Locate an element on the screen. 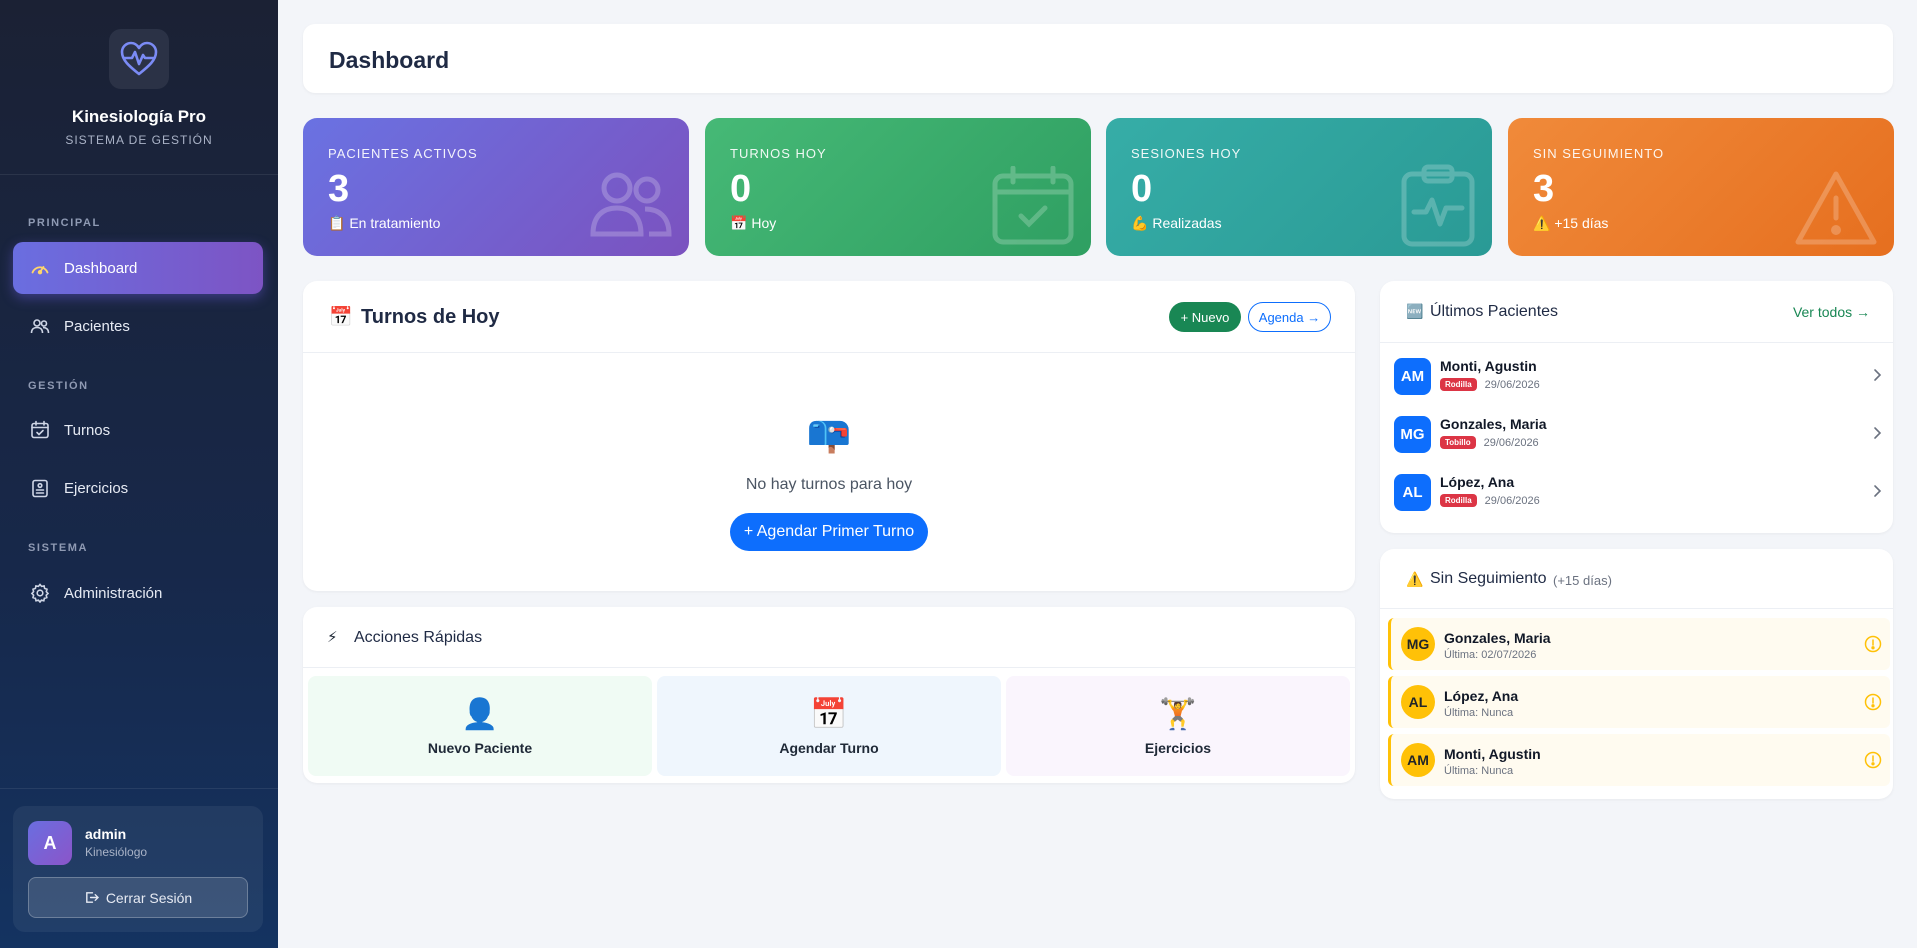  flexed-arm-icon: 💪 is located at coordinates (1140, 223).